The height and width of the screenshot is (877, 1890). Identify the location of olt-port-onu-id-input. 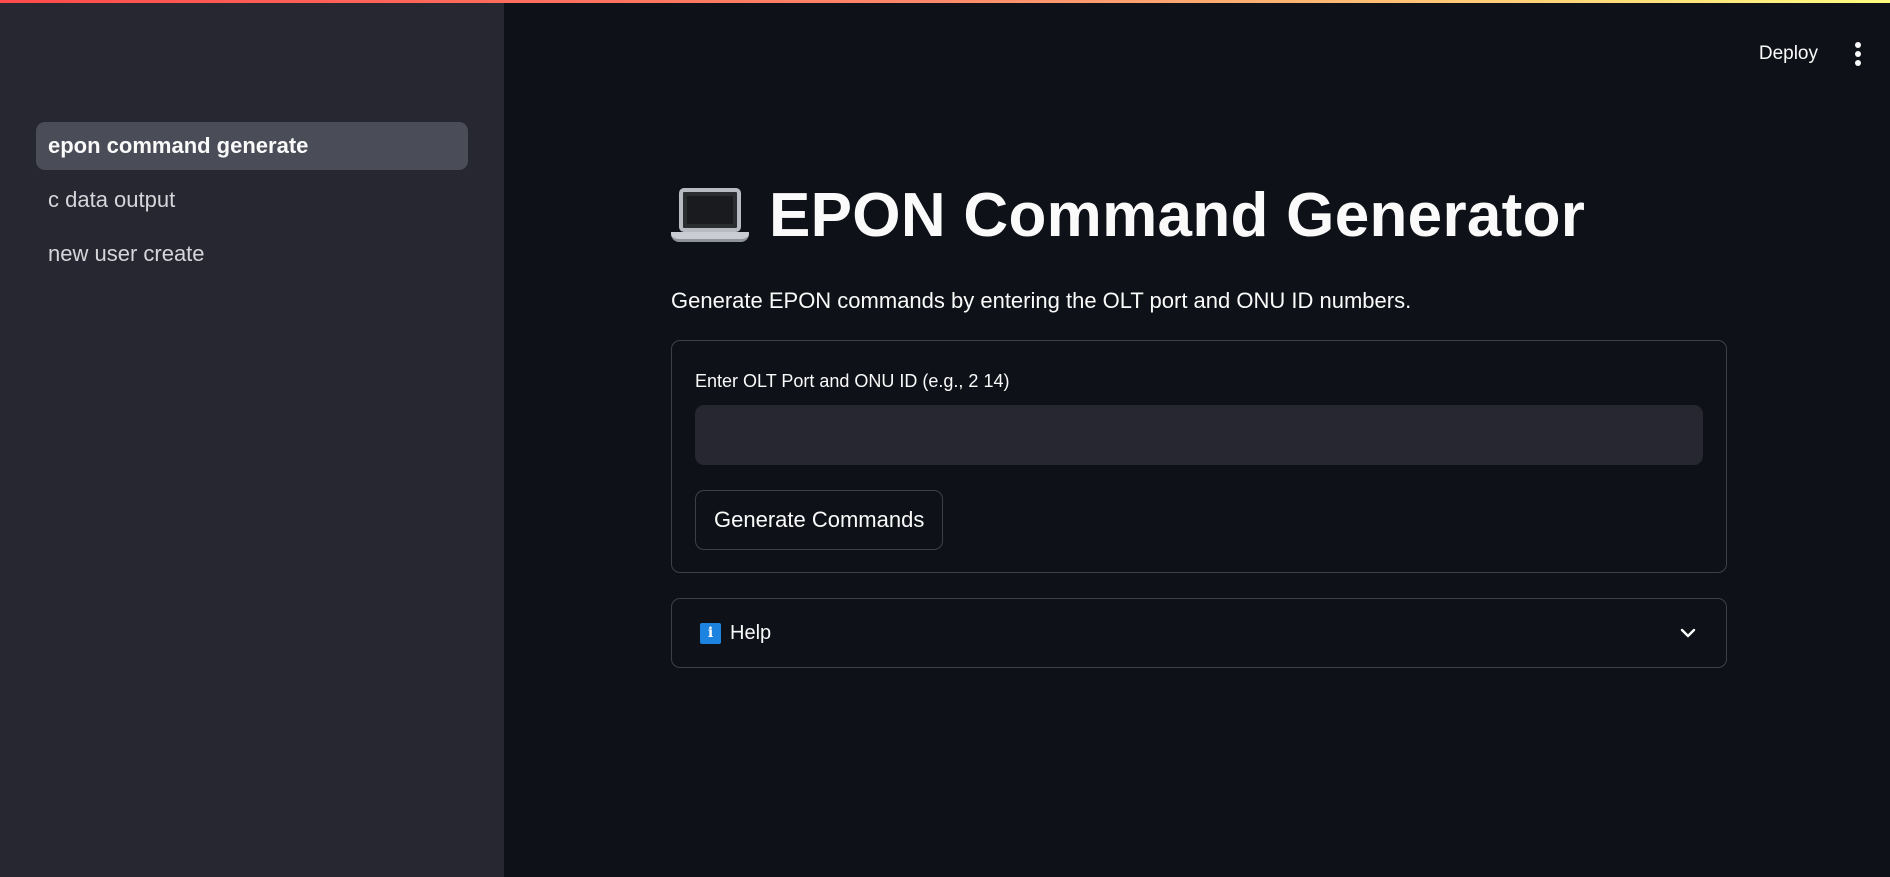
(1199, 435).